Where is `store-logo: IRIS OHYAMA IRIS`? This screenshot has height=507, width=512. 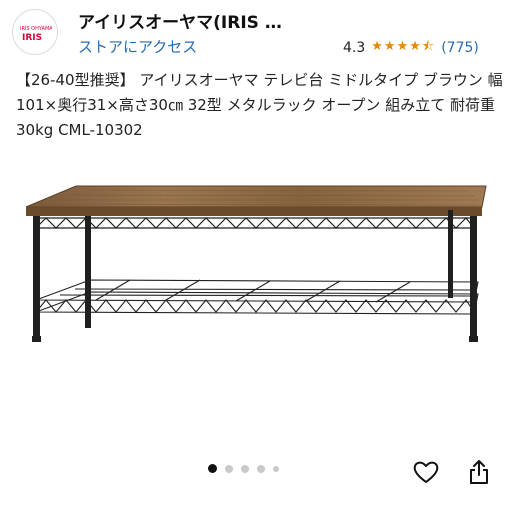
store-logo: IRIS OHYAMA IRIS is located at coordinates (35, 32).